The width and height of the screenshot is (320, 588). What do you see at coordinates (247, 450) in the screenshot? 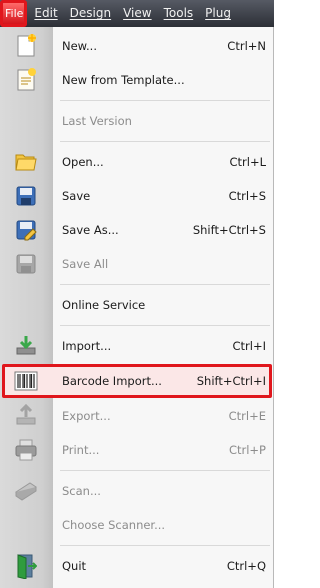
I see `menu-item-shortcut: Ctrl+P` at bounding box center [247, 450].